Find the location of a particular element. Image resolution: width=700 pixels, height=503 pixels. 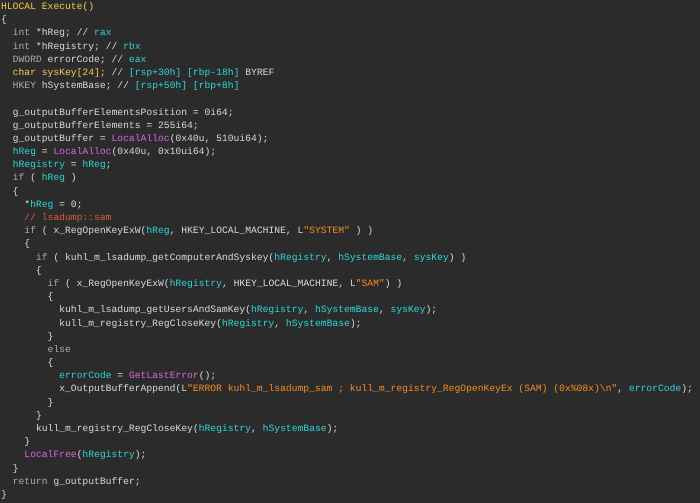

code-line: char sysKey[24]; // [rsp+30h] [rbp-18h] BYREF is located at coordinates (143, 73).